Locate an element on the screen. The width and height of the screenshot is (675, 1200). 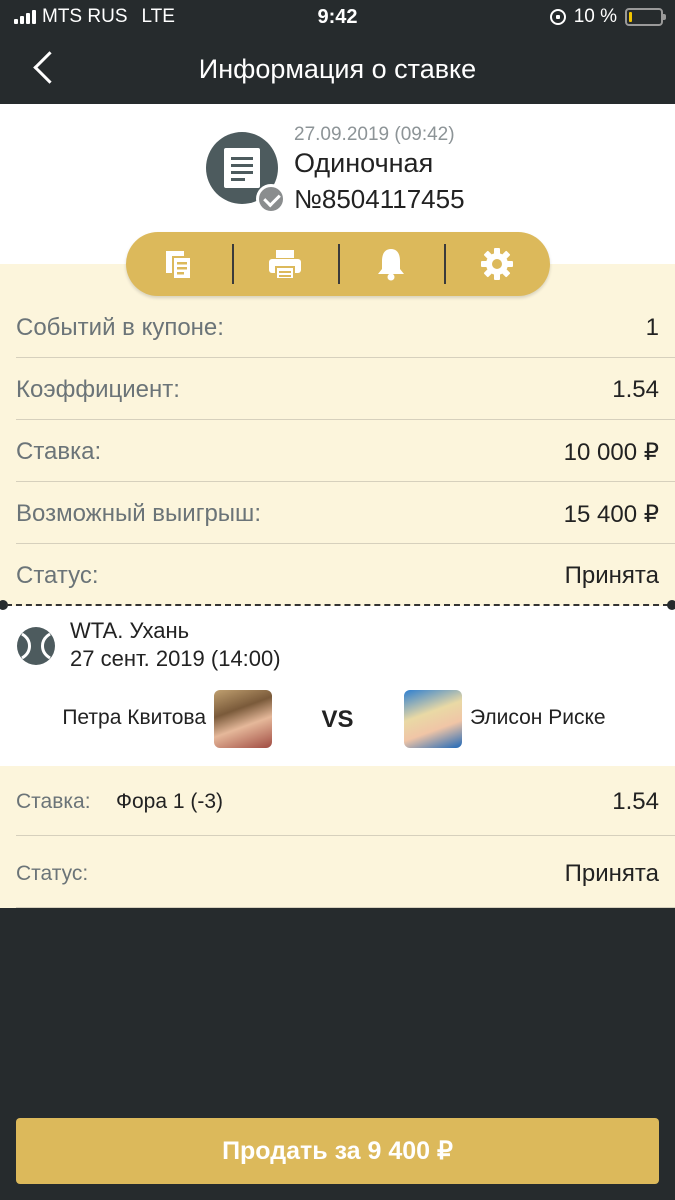
copy-button is located at coordinates (179, 264).